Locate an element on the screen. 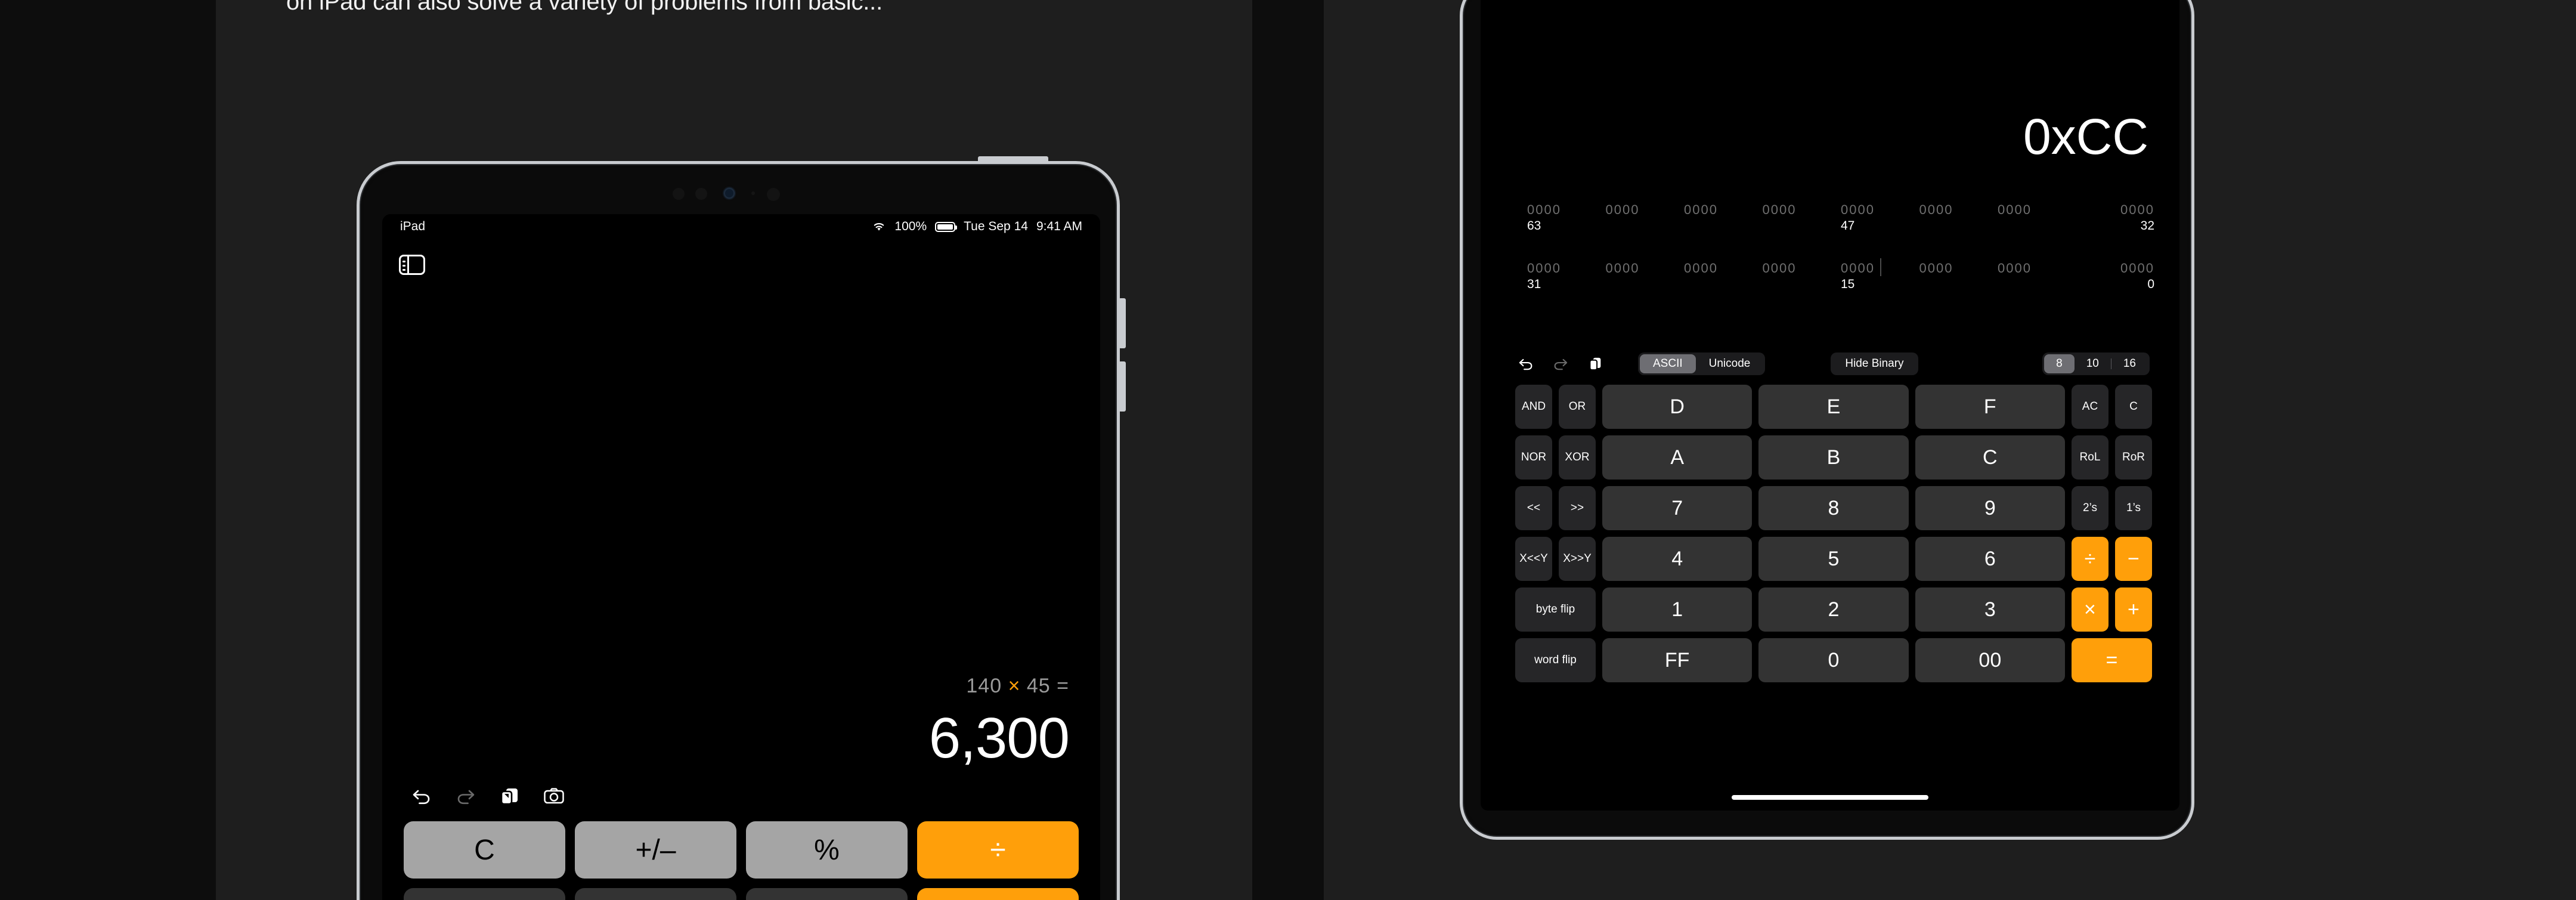 Image resolution: width=2576 pixels, height=900 pixels. prog-key-6: 6 is located at coordinates (1990, 559).